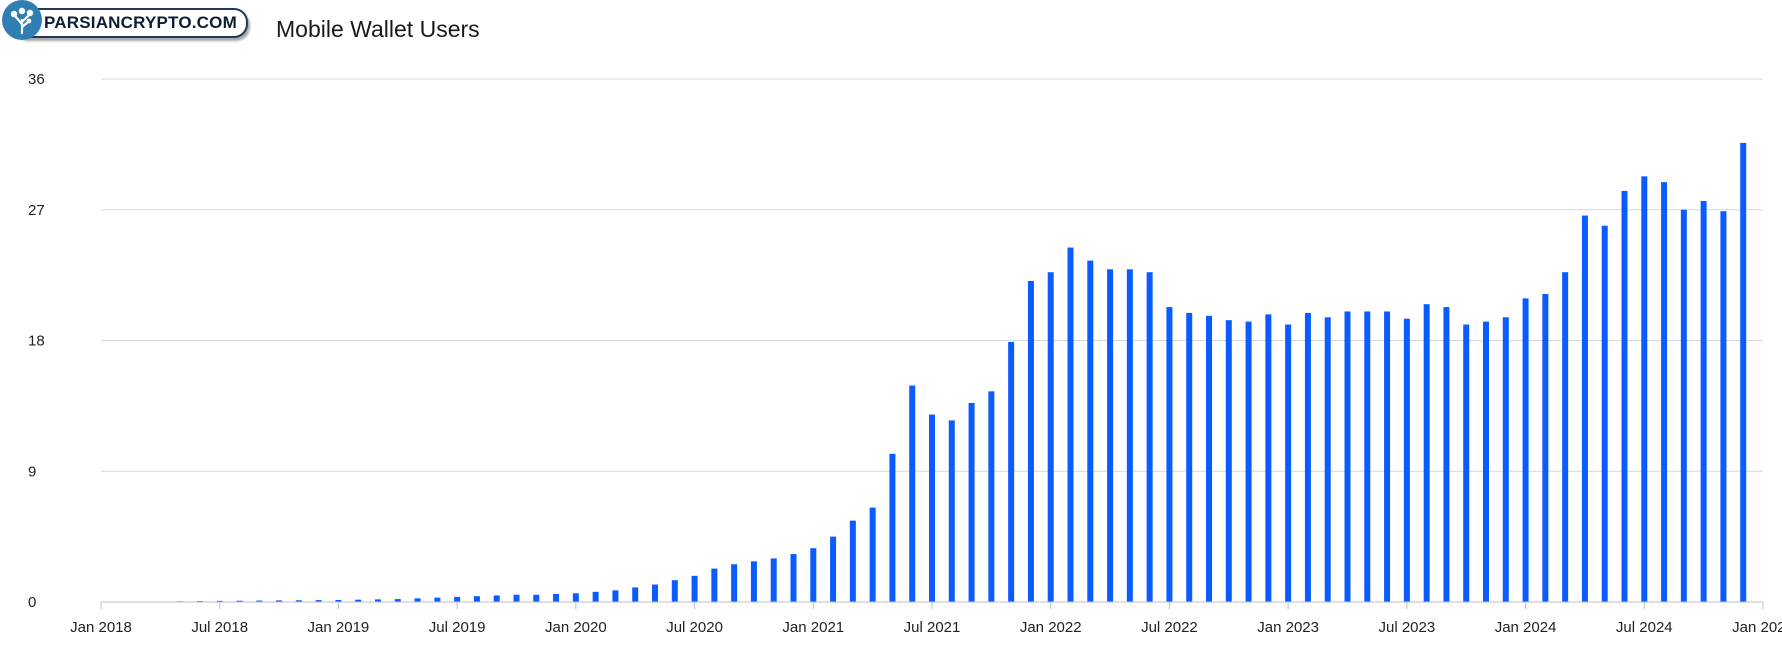 Image resolution: width=1782 pixels, height=652 pixels. Describe the element at coordinates (576, 627) in the screenshot. I see `x-tick-label: Jan 2020` at that location.